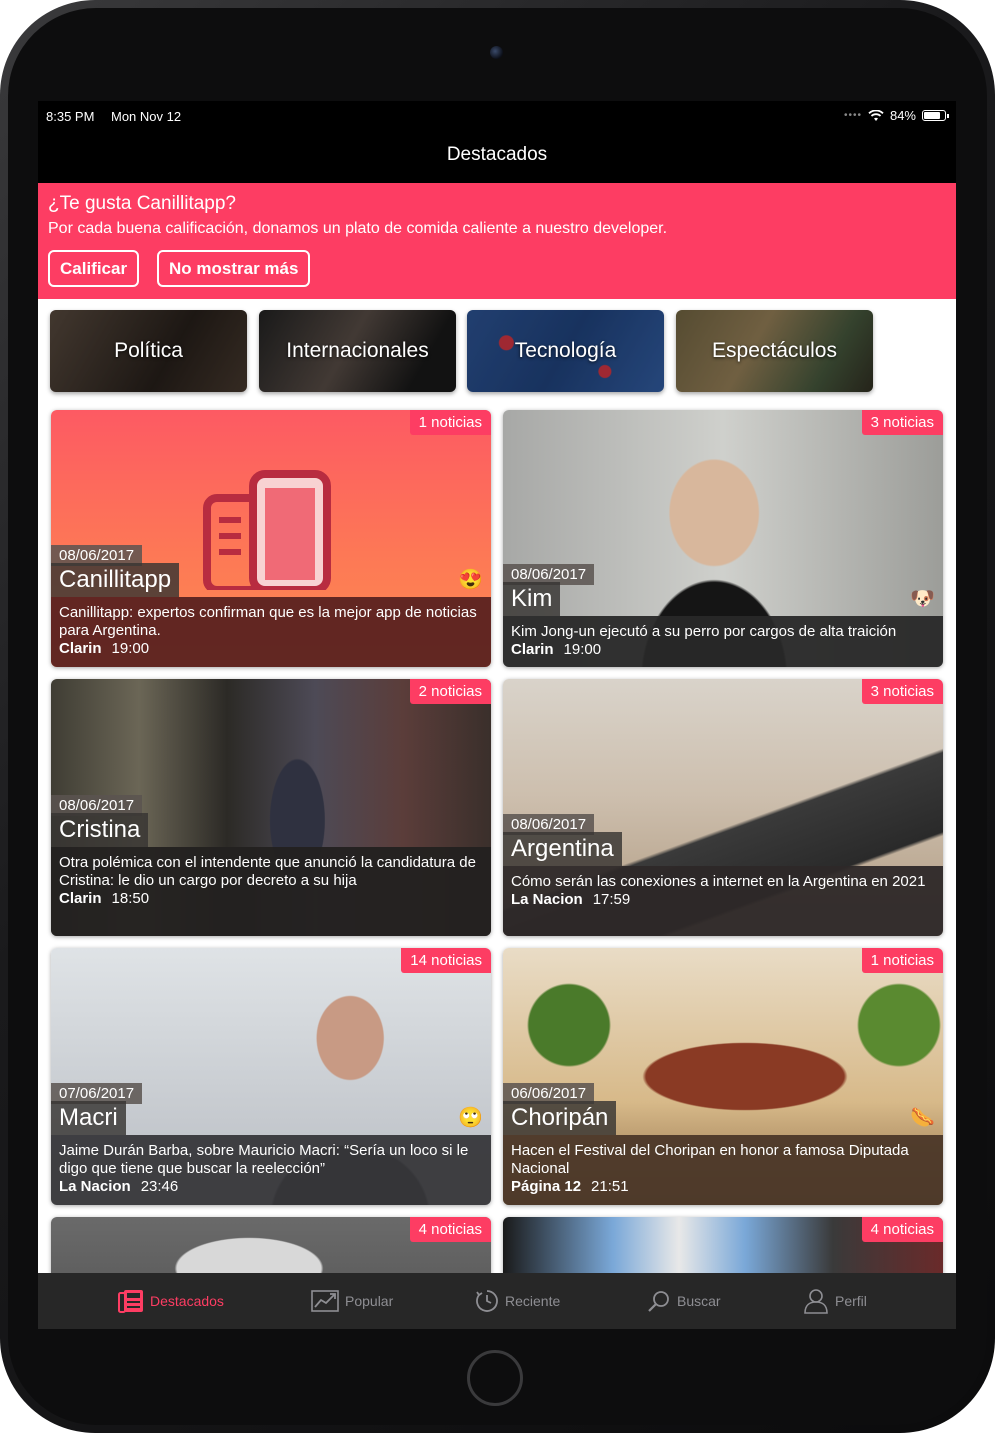  I want to click on clock-icon, so click(487, 1301).